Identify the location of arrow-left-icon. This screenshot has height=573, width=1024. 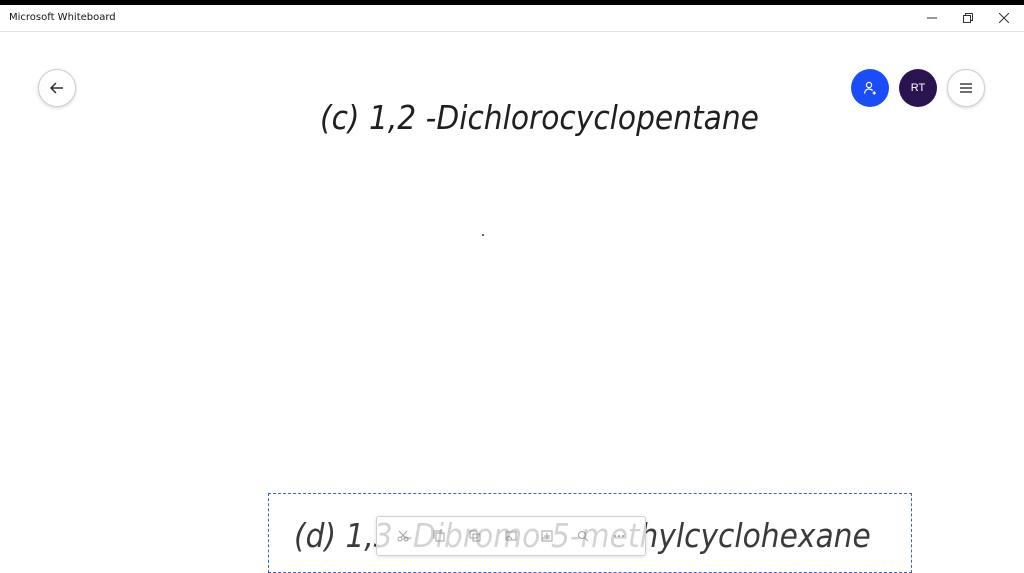
(56, 88).